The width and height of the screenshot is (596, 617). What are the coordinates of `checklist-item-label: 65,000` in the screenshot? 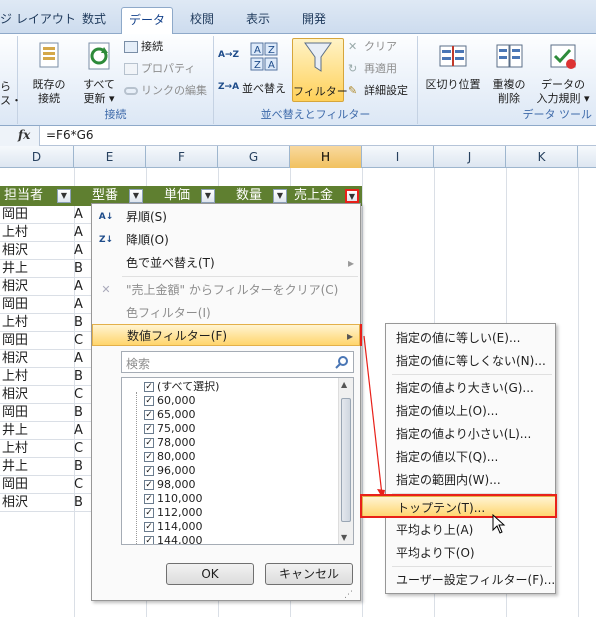 It's located at (176, 414).